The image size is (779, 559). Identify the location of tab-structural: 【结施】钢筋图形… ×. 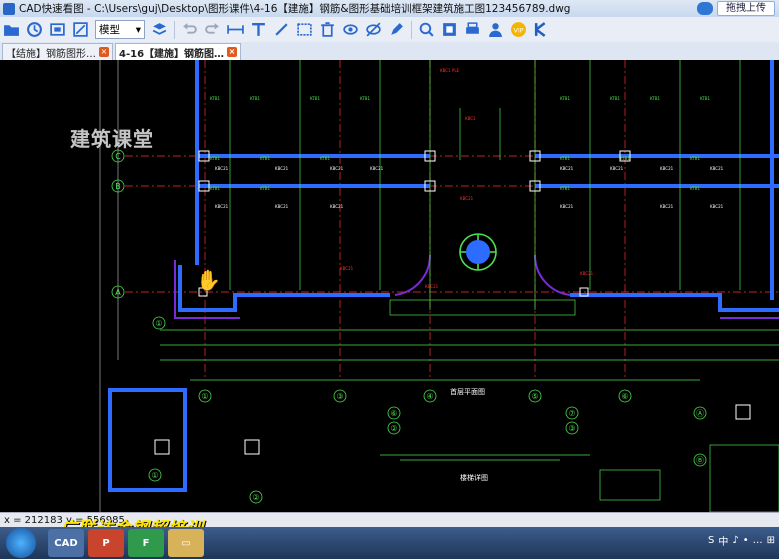
(57, 51).